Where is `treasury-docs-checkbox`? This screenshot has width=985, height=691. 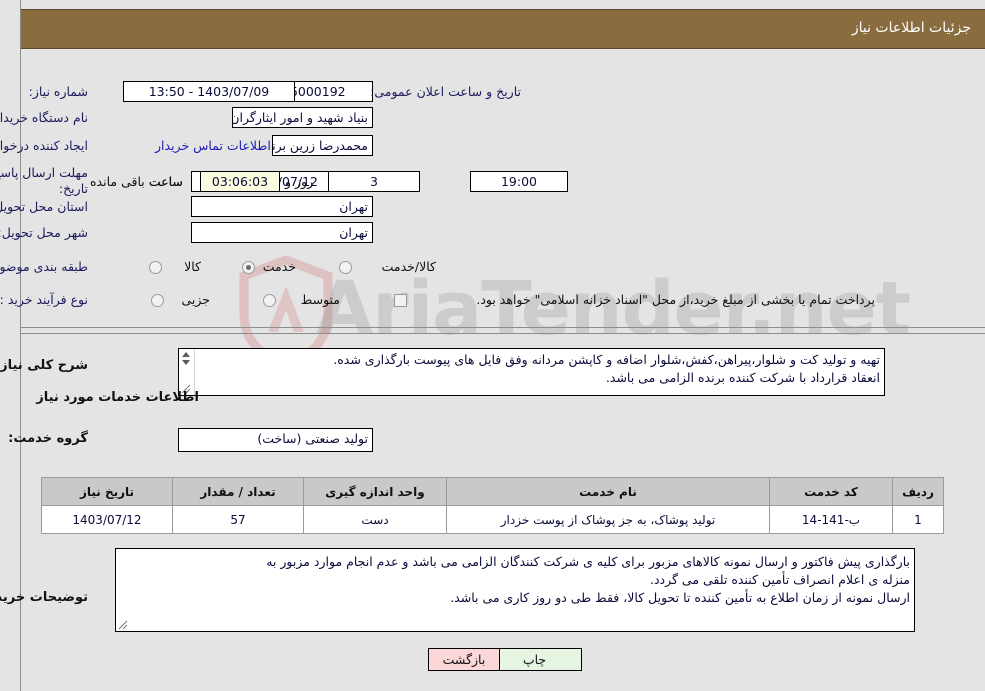
treasury-docs-checkbox is located at coordinates (400, 300).